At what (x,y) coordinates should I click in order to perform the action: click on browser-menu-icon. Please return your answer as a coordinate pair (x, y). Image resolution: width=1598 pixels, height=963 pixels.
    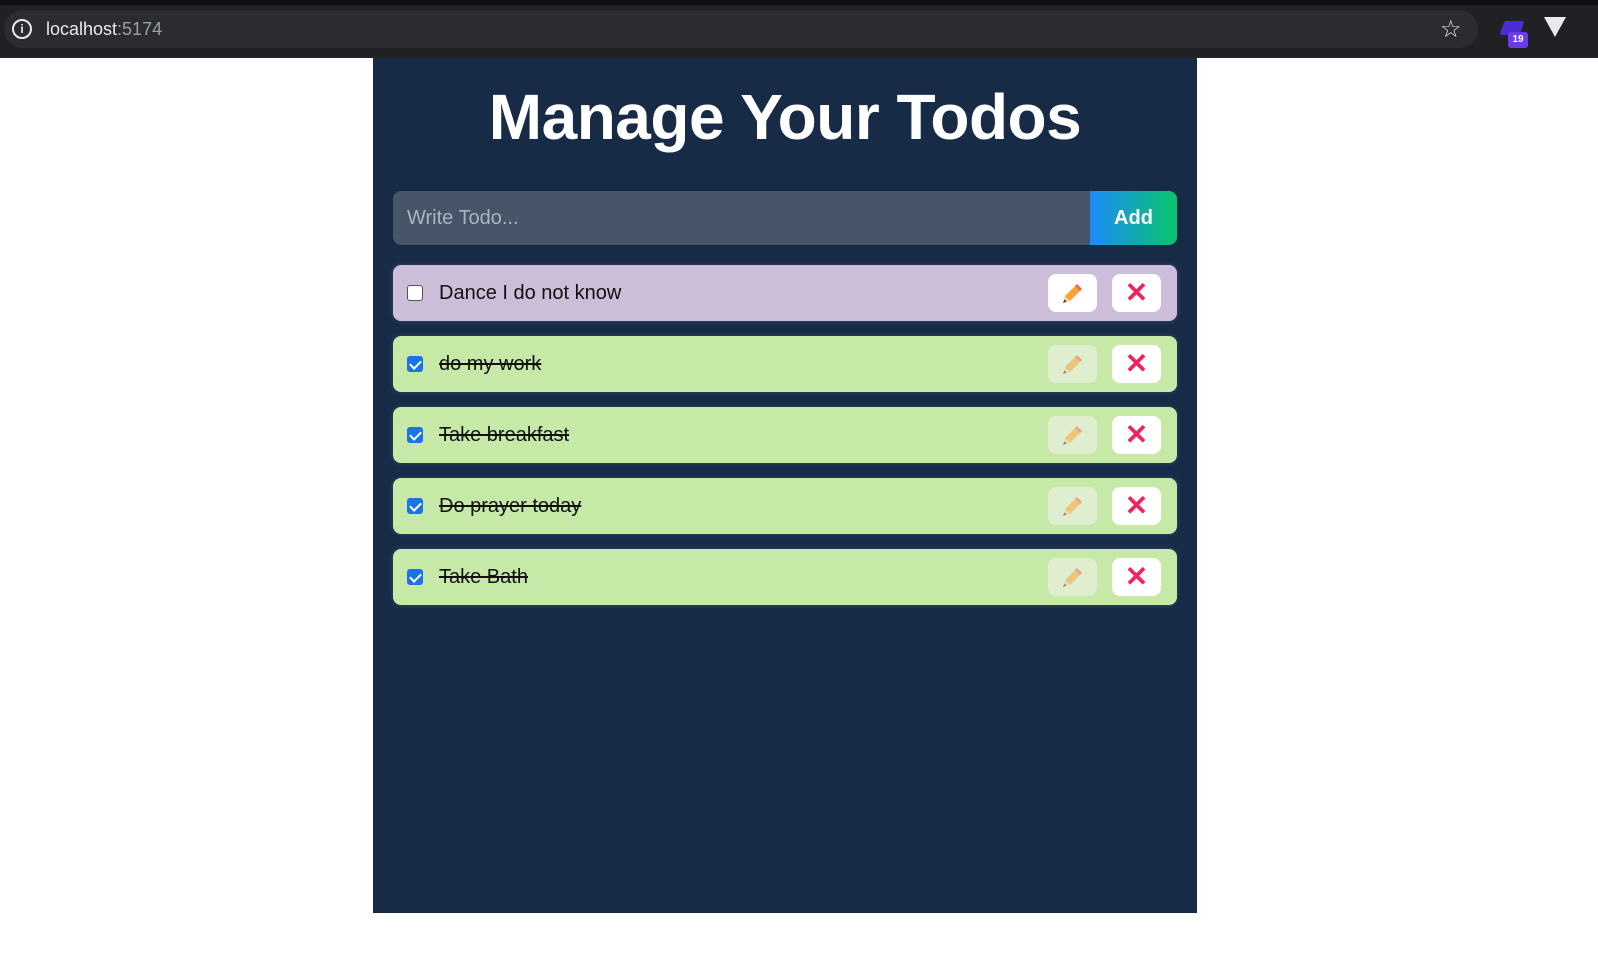
    Looking at the image, I should click on (1555, 27).